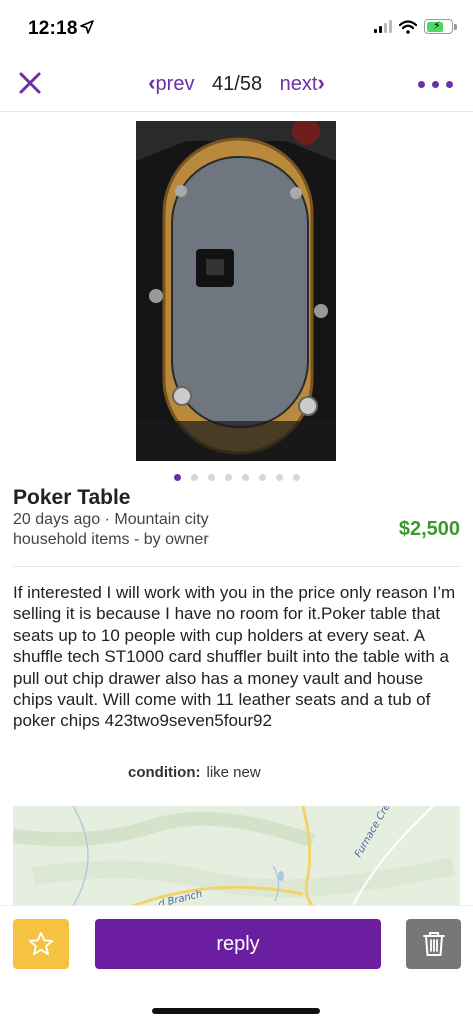 This screenshot has height=1024, width=473. I want to click on home-indicator, so click(236, 1011).